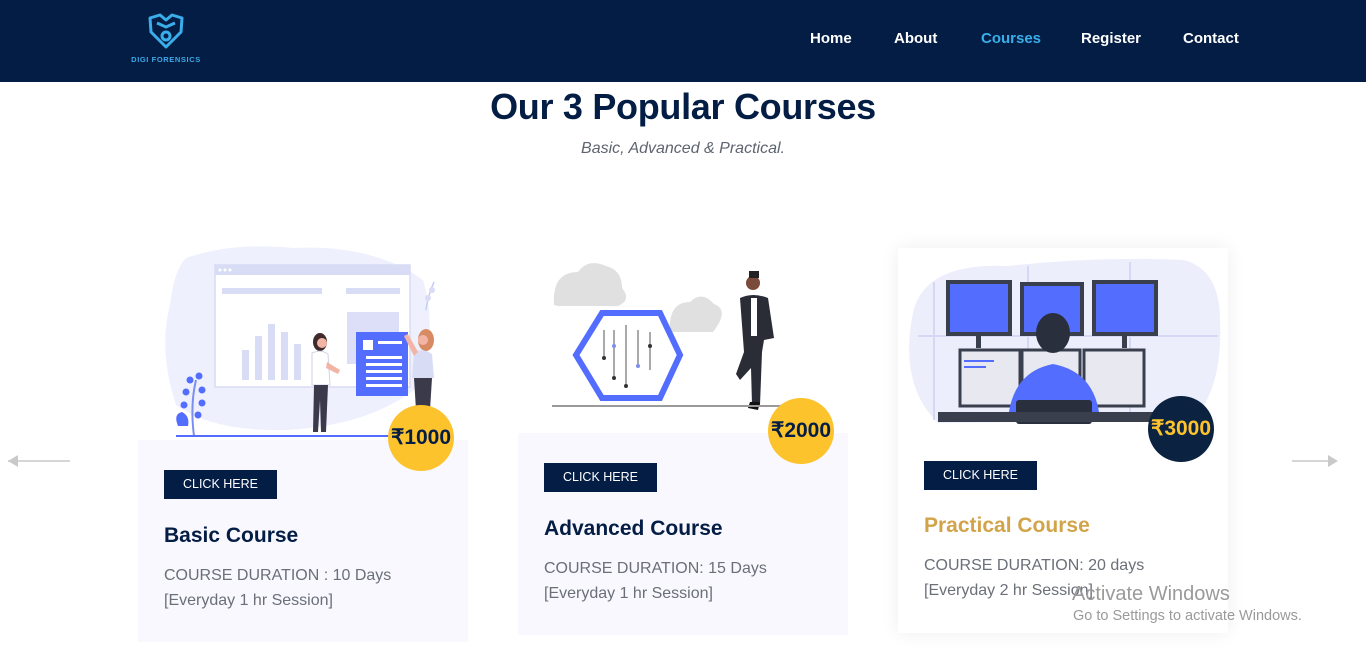  I want to click on course-duration: COURSE DURATION: 20 days, so click(1034, 565).